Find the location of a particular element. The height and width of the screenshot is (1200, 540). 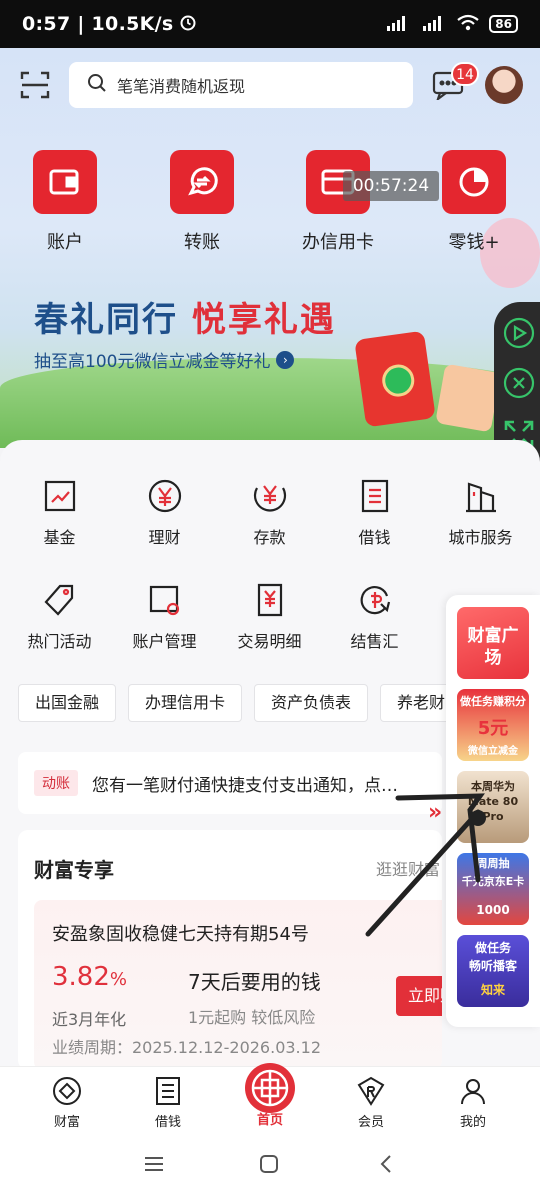

alarm-icon is located at coordinates (188, 24).